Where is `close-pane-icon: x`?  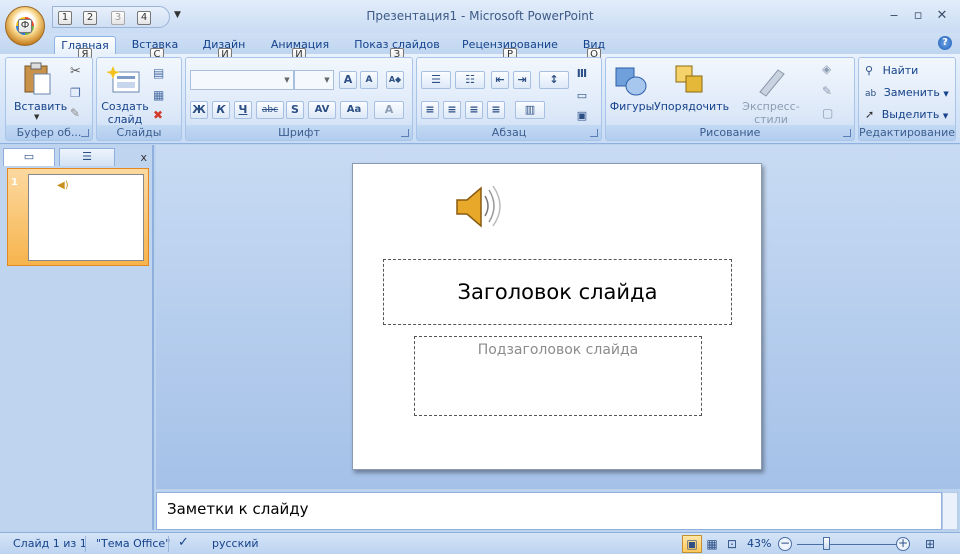 close-pane-icon: x is located at coordinates (143, 157).